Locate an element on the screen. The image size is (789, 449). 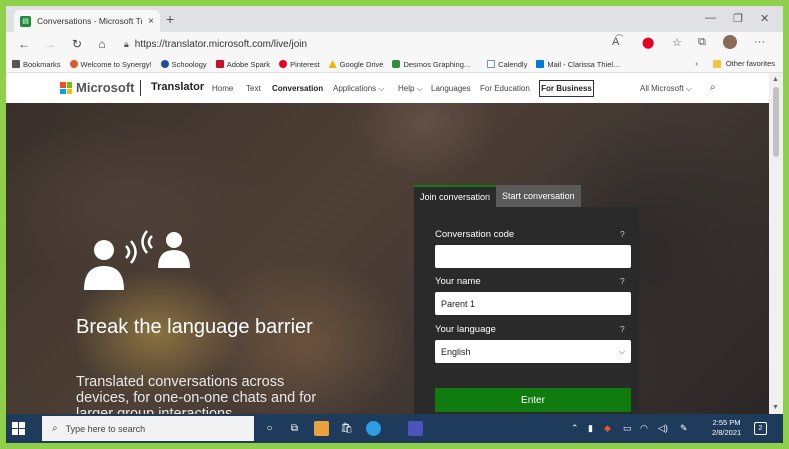
cortana-icon: ○ is located at coordinates (269, 428).